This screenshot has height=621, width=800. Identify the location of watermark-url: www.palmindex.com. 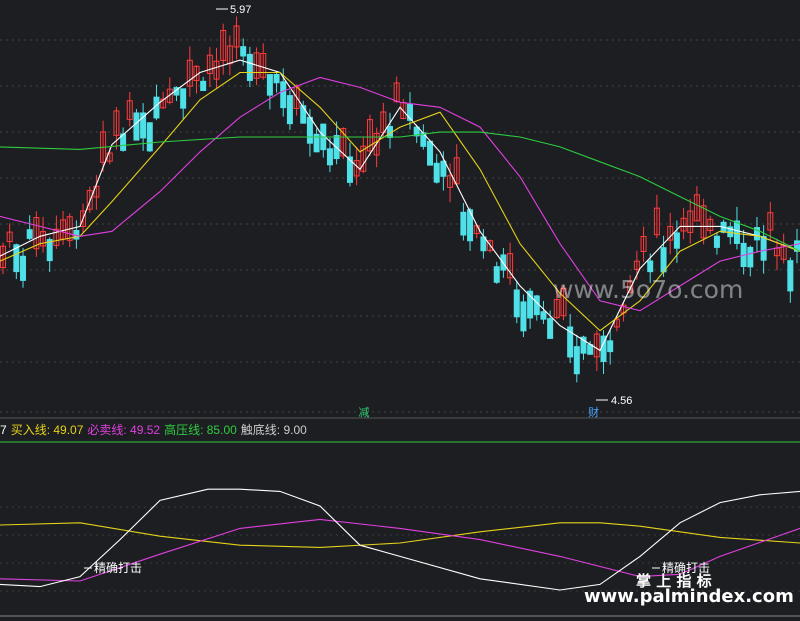
(689, 596).